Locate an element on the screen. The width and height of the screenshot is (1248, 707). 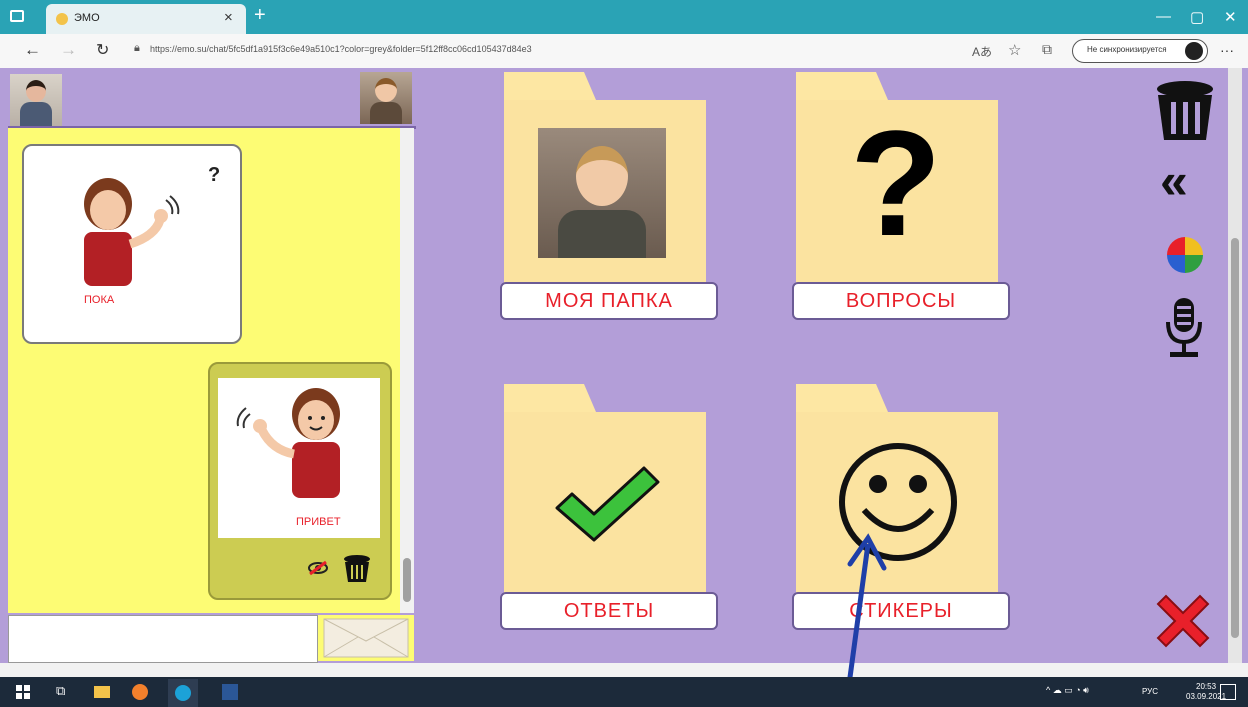
folder-label-answers: ОТВЕТЫ is located at coordinates (609, 611).